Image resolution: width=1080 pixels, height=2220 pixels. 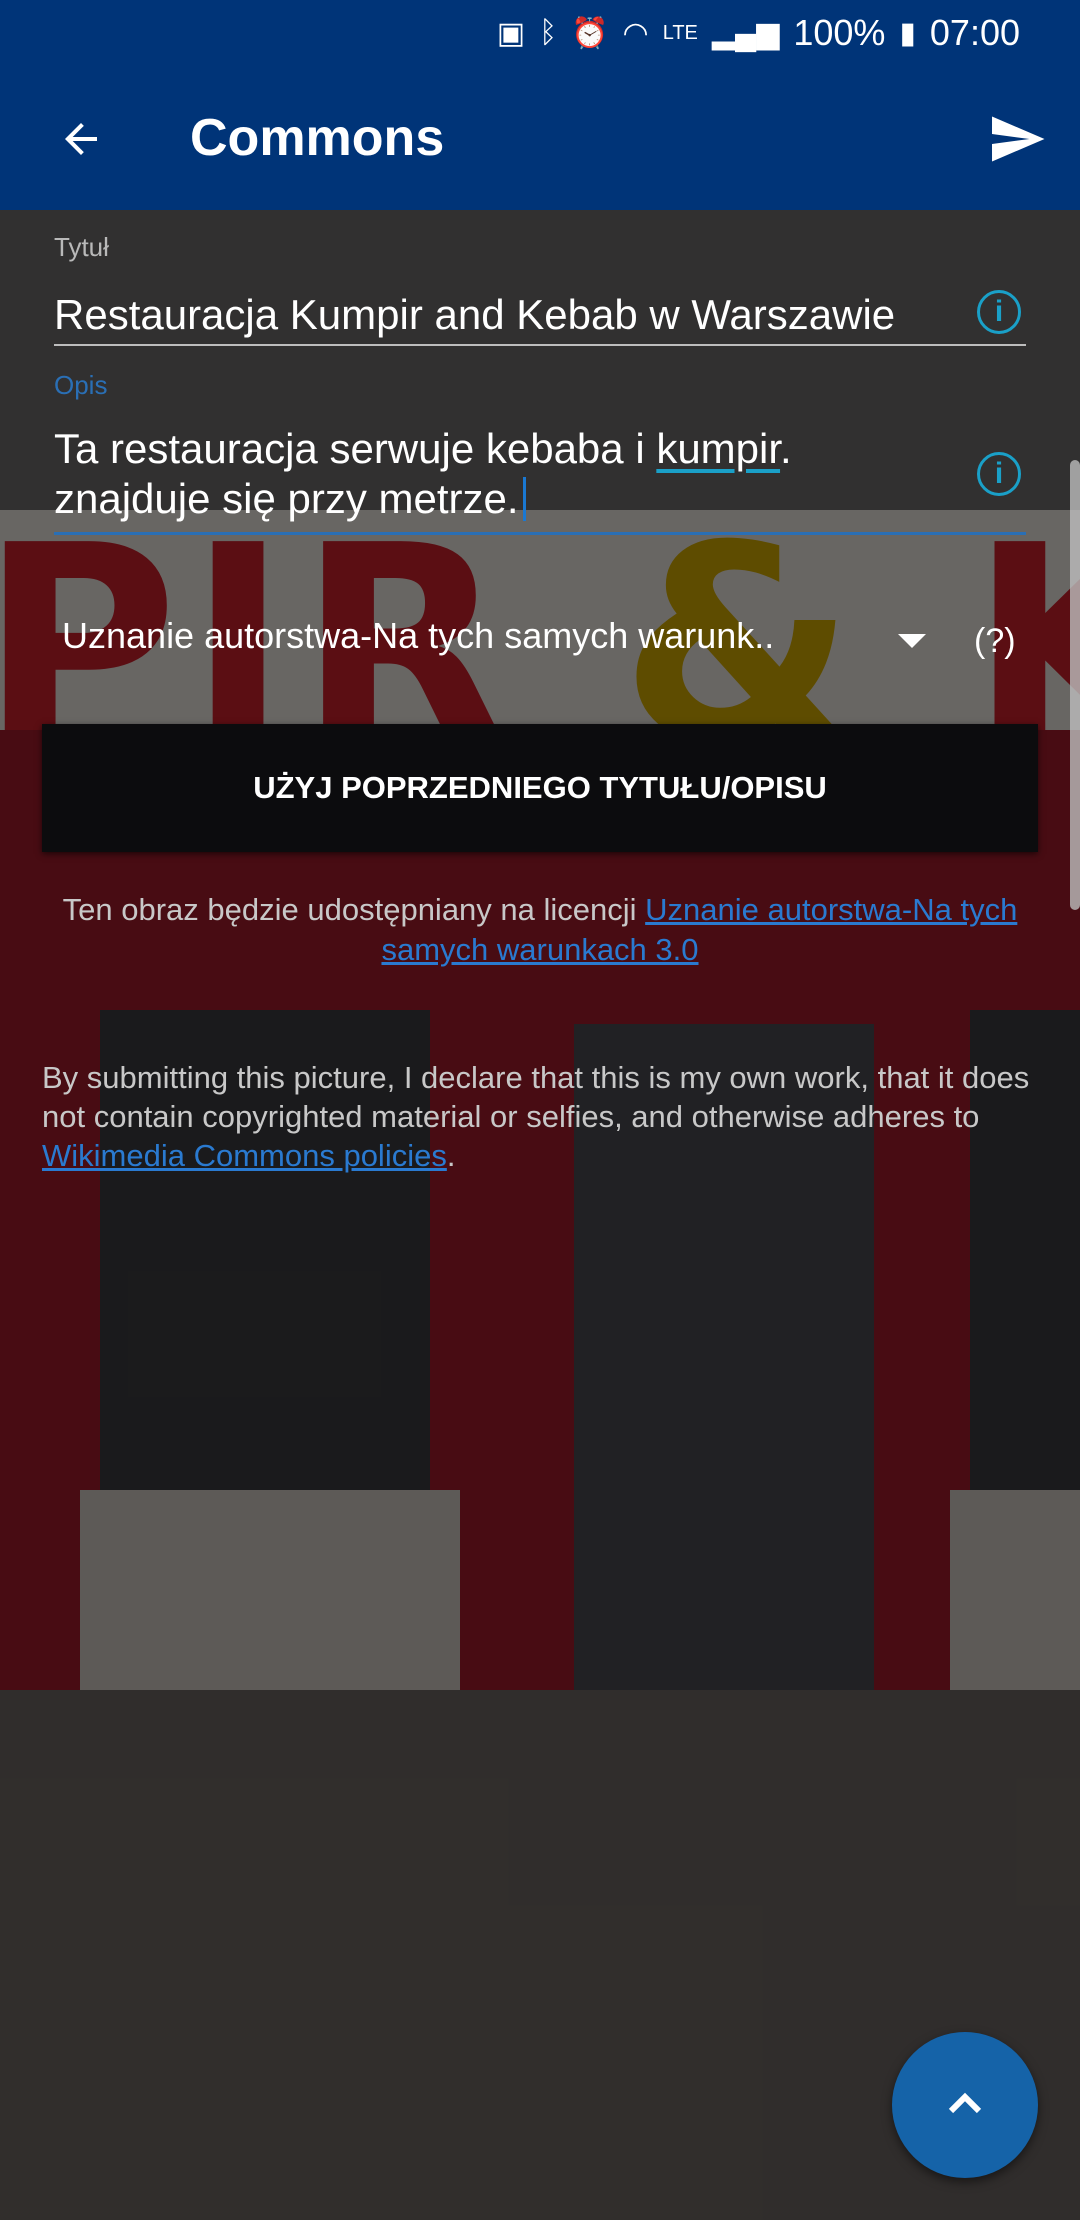 I want to click on app-bar: Commons, so click(x=540, y=138).